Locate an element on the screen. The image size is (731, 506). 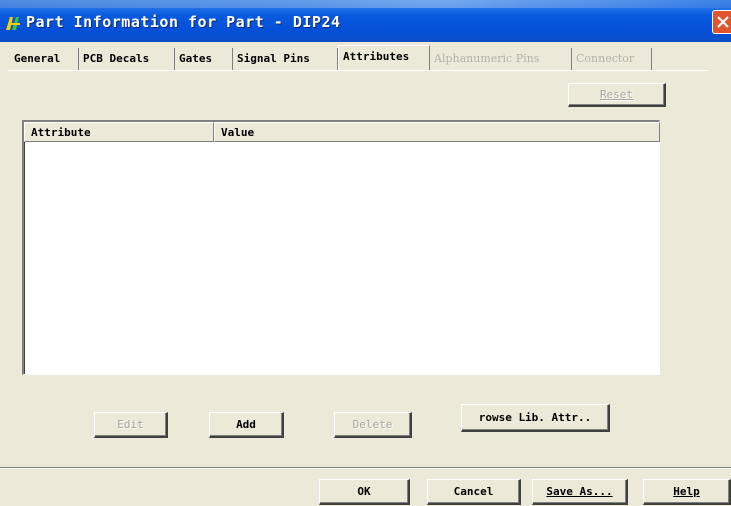
tab-signal-pins: Signal Pins is located at coordinates (285, 59).